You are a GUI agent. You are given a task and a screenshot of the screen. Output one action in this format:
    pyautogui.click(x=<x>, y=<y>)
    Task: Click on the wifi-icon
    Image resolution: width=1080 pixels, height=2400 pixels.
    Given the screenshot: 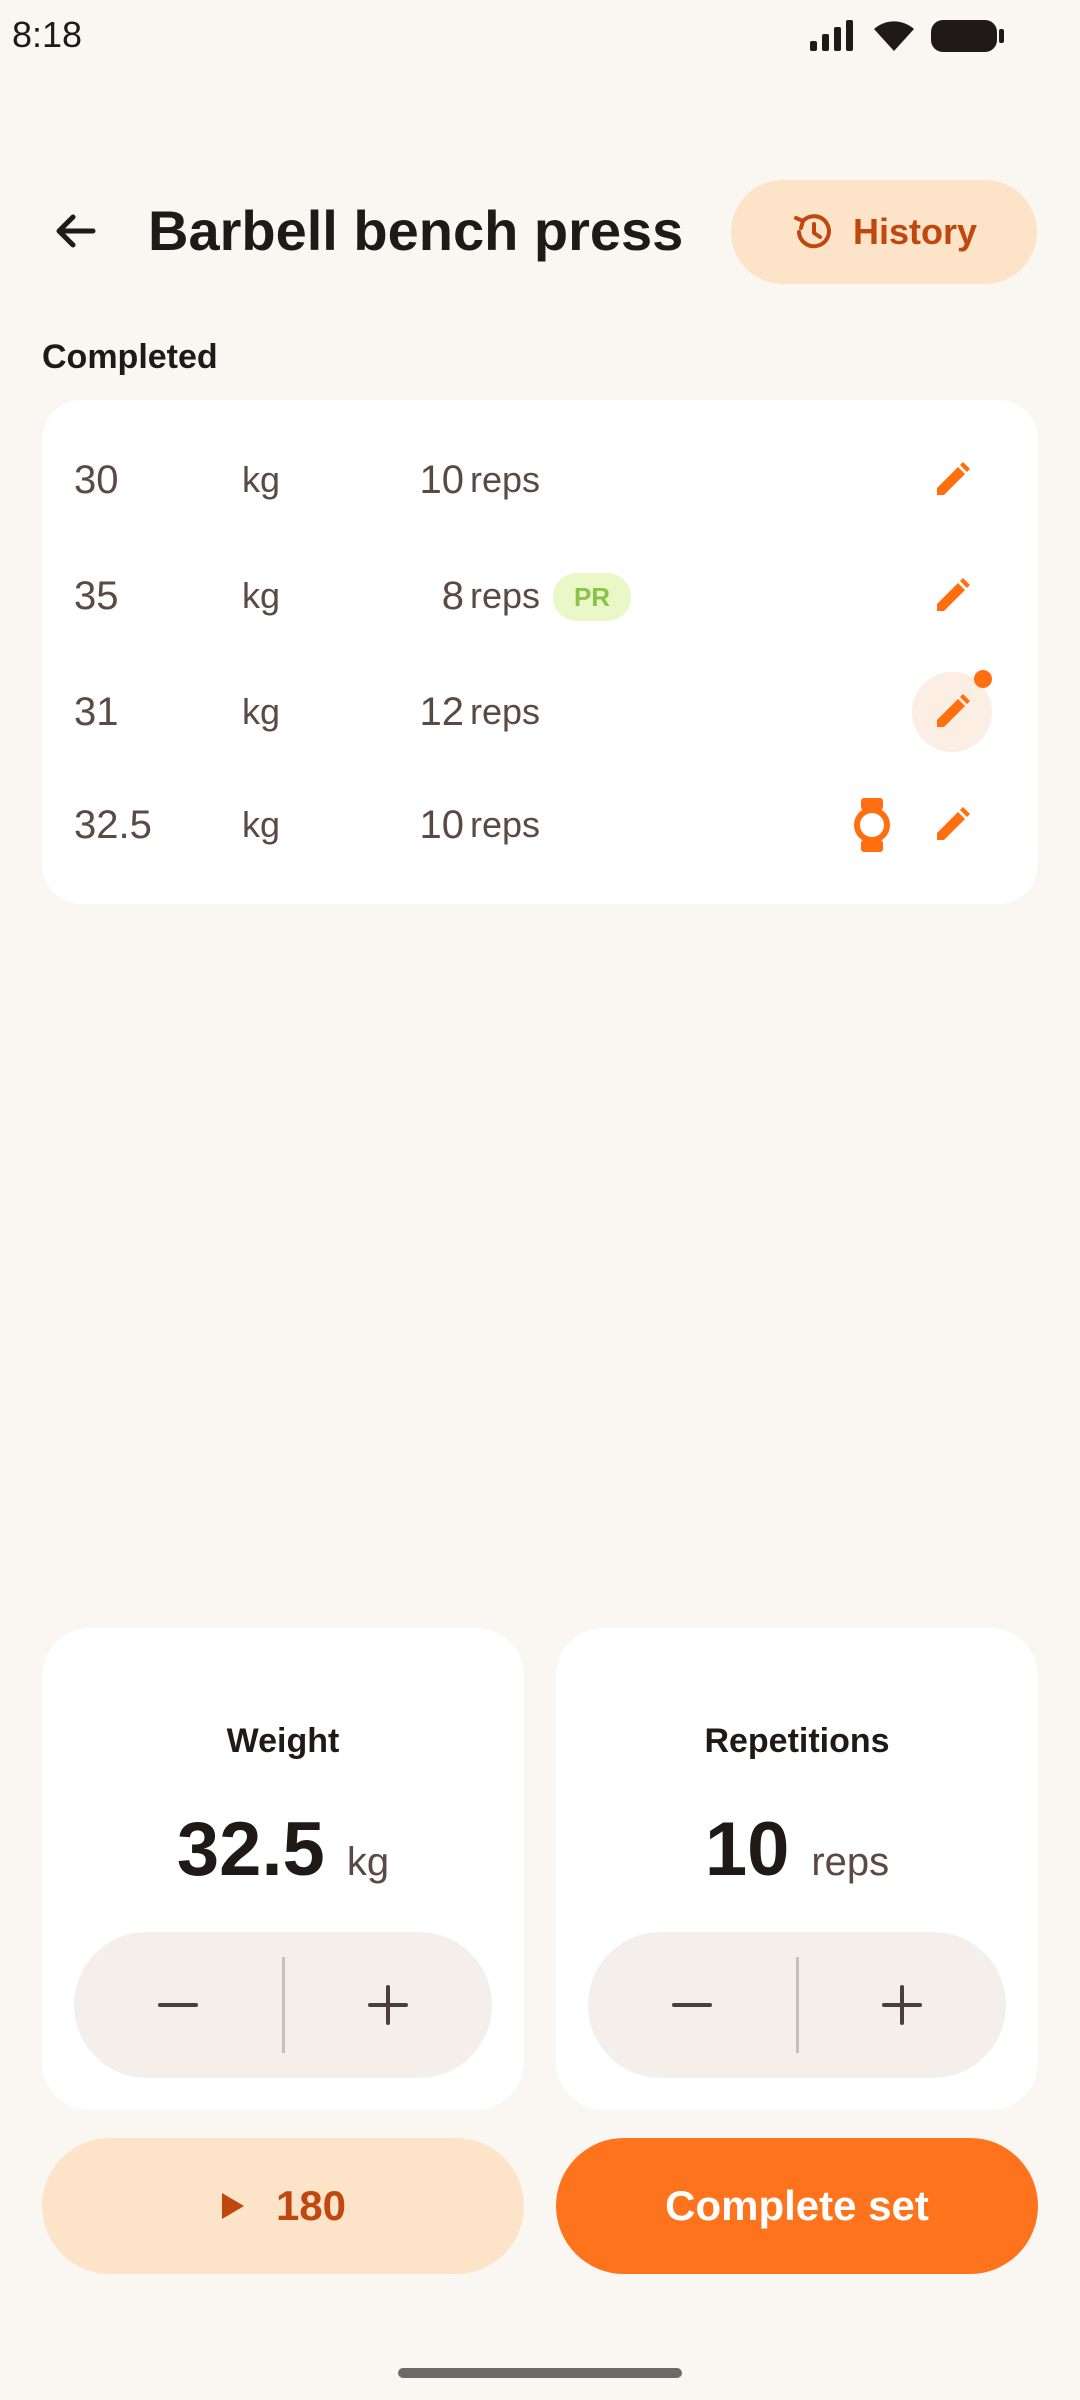 What is the action you would take?
    pyautogui.click(x=894, y=38)
    